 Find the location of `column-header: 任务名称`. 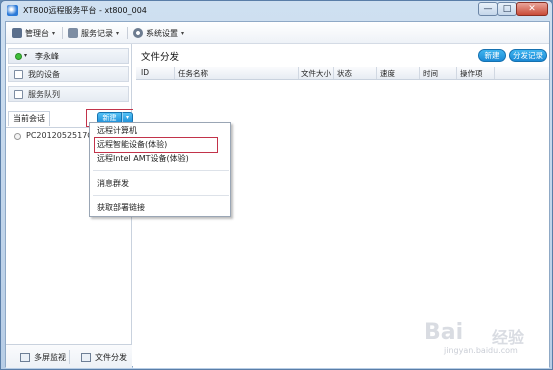

column-header: 任务名称 is located at coordinates (193, 73).